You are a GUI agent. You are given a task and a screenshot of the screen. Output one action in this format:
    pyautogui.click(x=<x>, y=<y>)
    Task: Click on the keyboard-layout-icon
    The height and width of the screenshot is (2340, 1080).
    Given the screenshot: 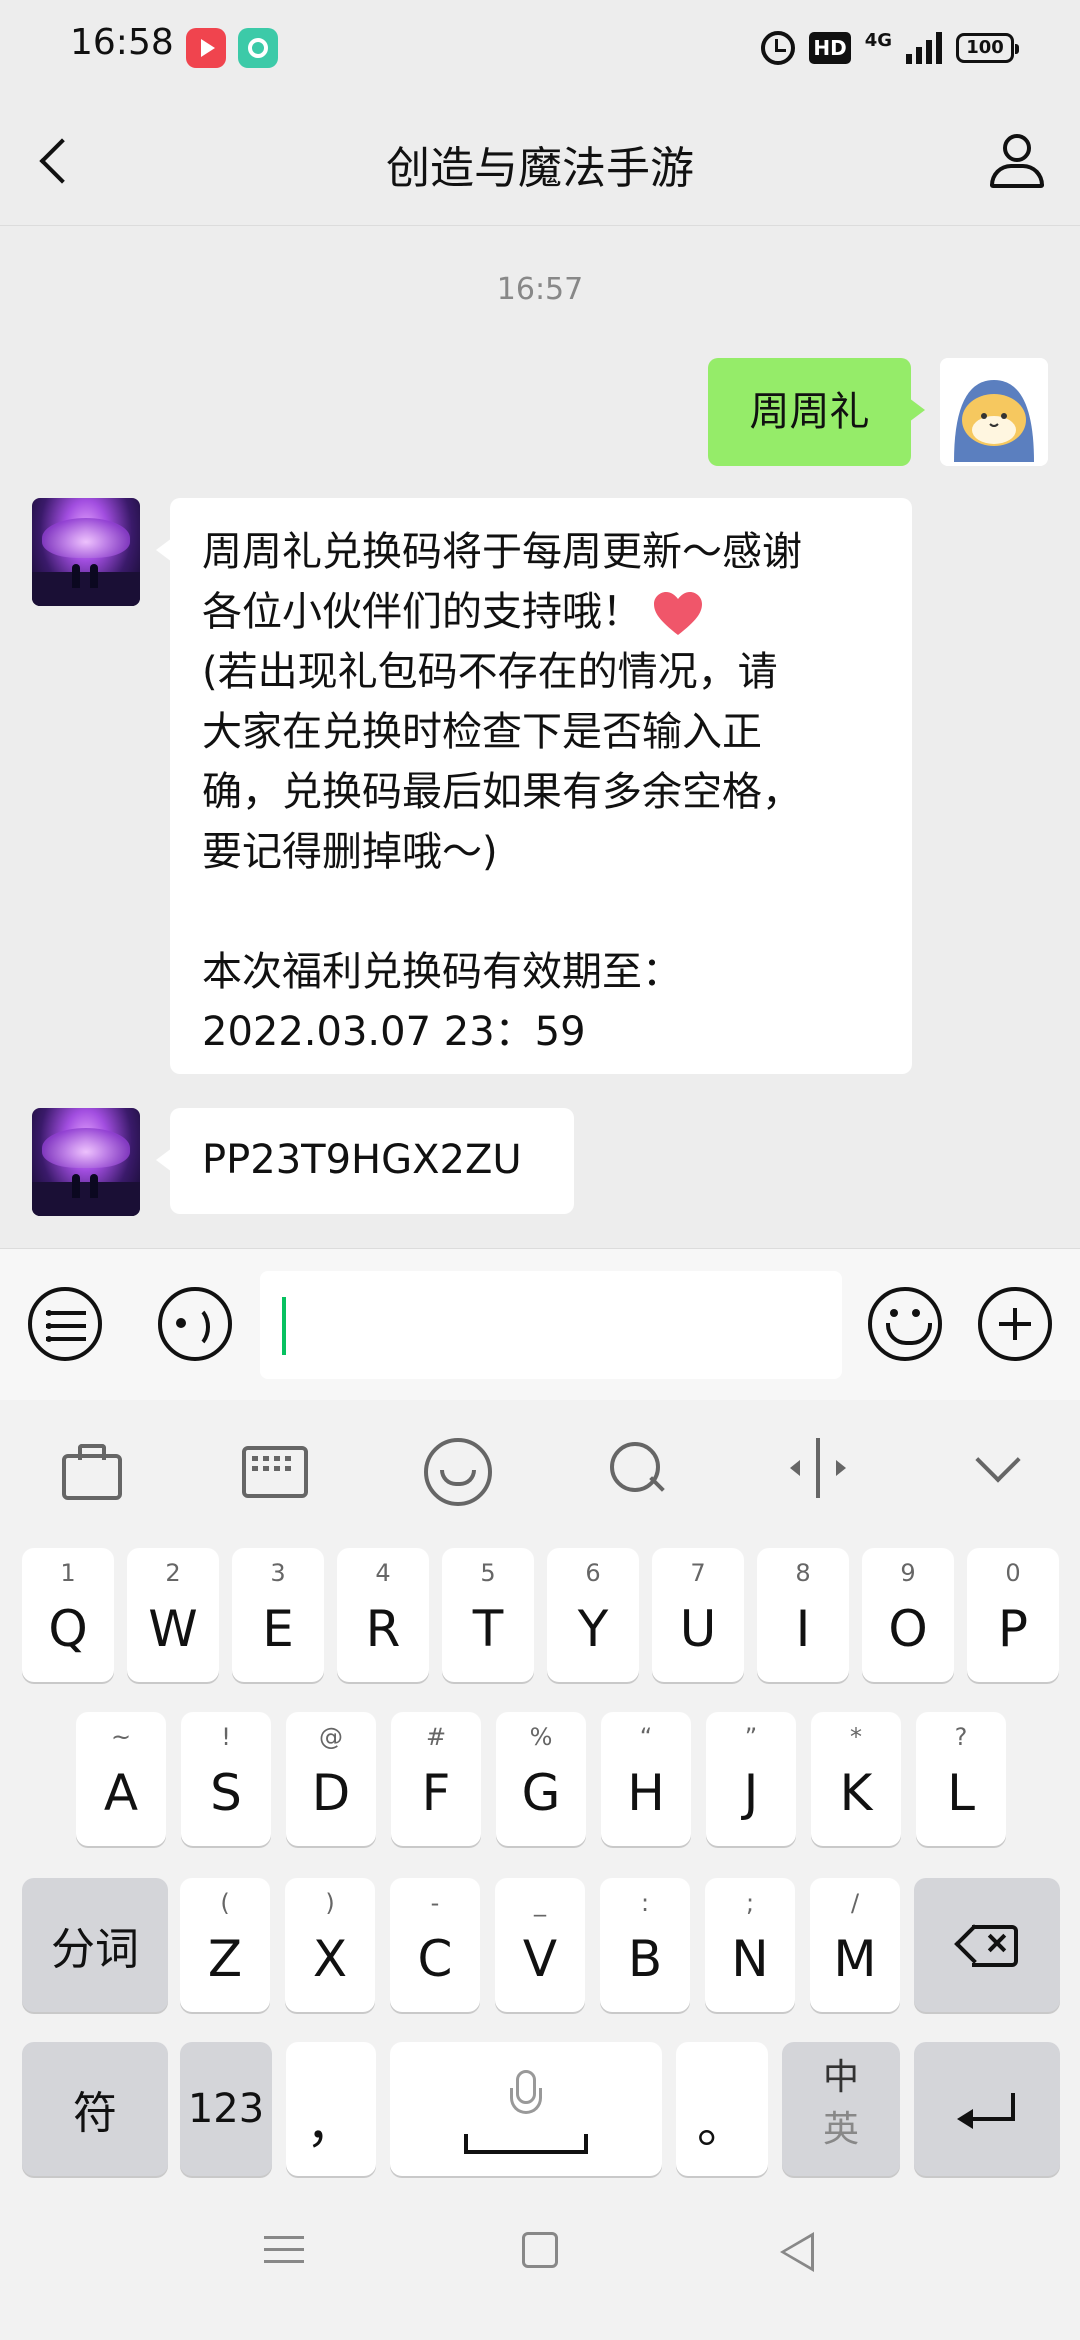 What is the action you would take?
    pyautogui.click(x=275, y=1468)
    